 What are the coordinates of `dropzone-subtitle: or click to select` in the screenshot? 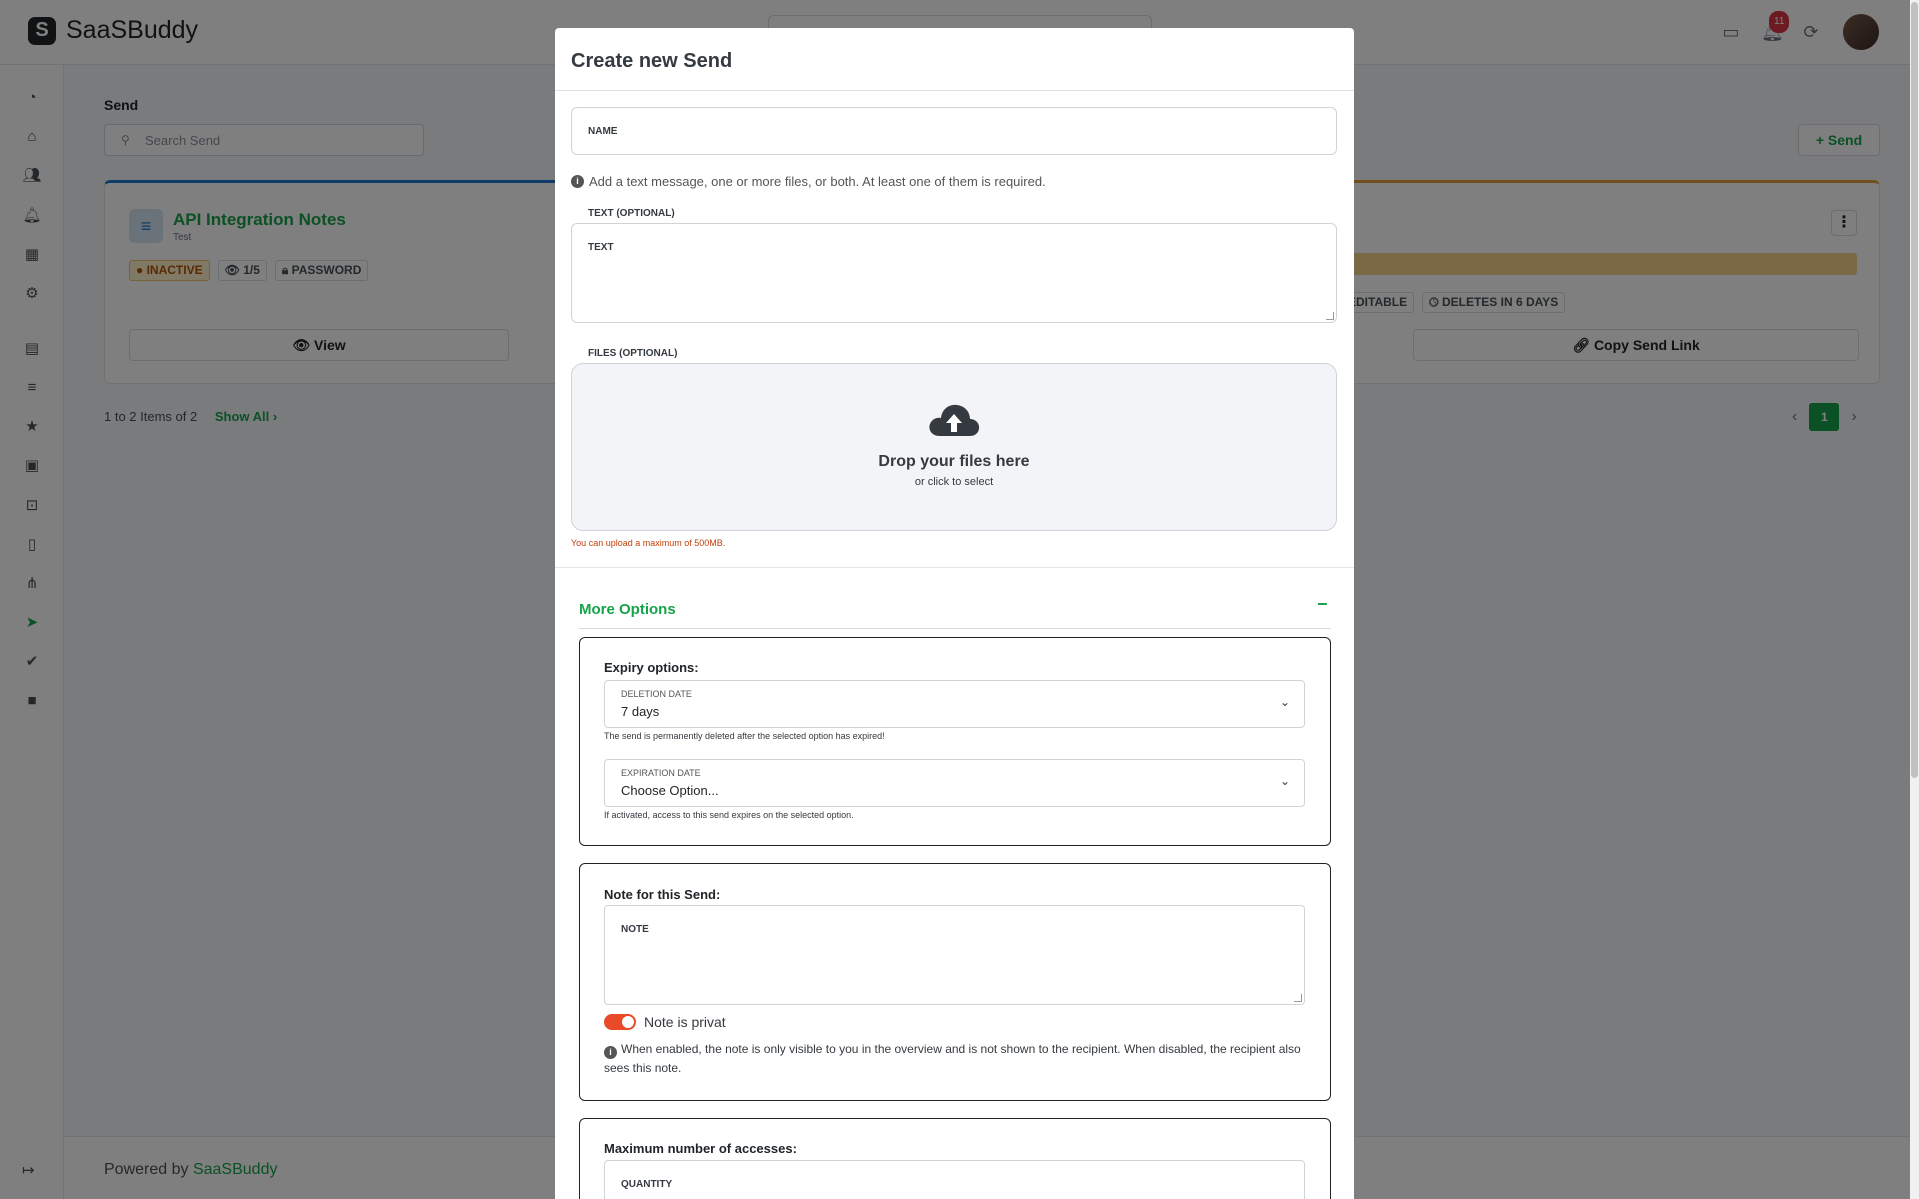 It's located at (954, 482).